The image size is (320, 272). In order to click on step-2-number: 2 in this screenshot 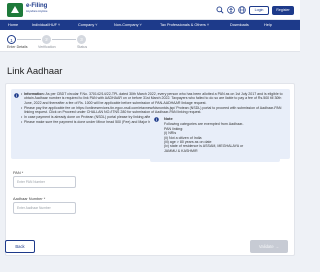, I will do `click(46, 39)`.